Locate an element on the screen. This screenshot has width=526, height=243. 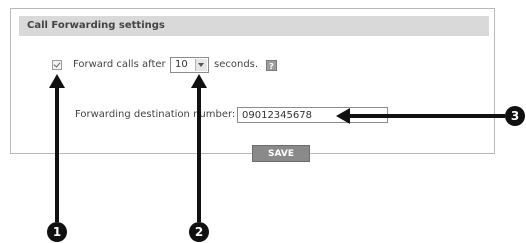
callout-badge-1: 1 is located at coordinates (57, 232).